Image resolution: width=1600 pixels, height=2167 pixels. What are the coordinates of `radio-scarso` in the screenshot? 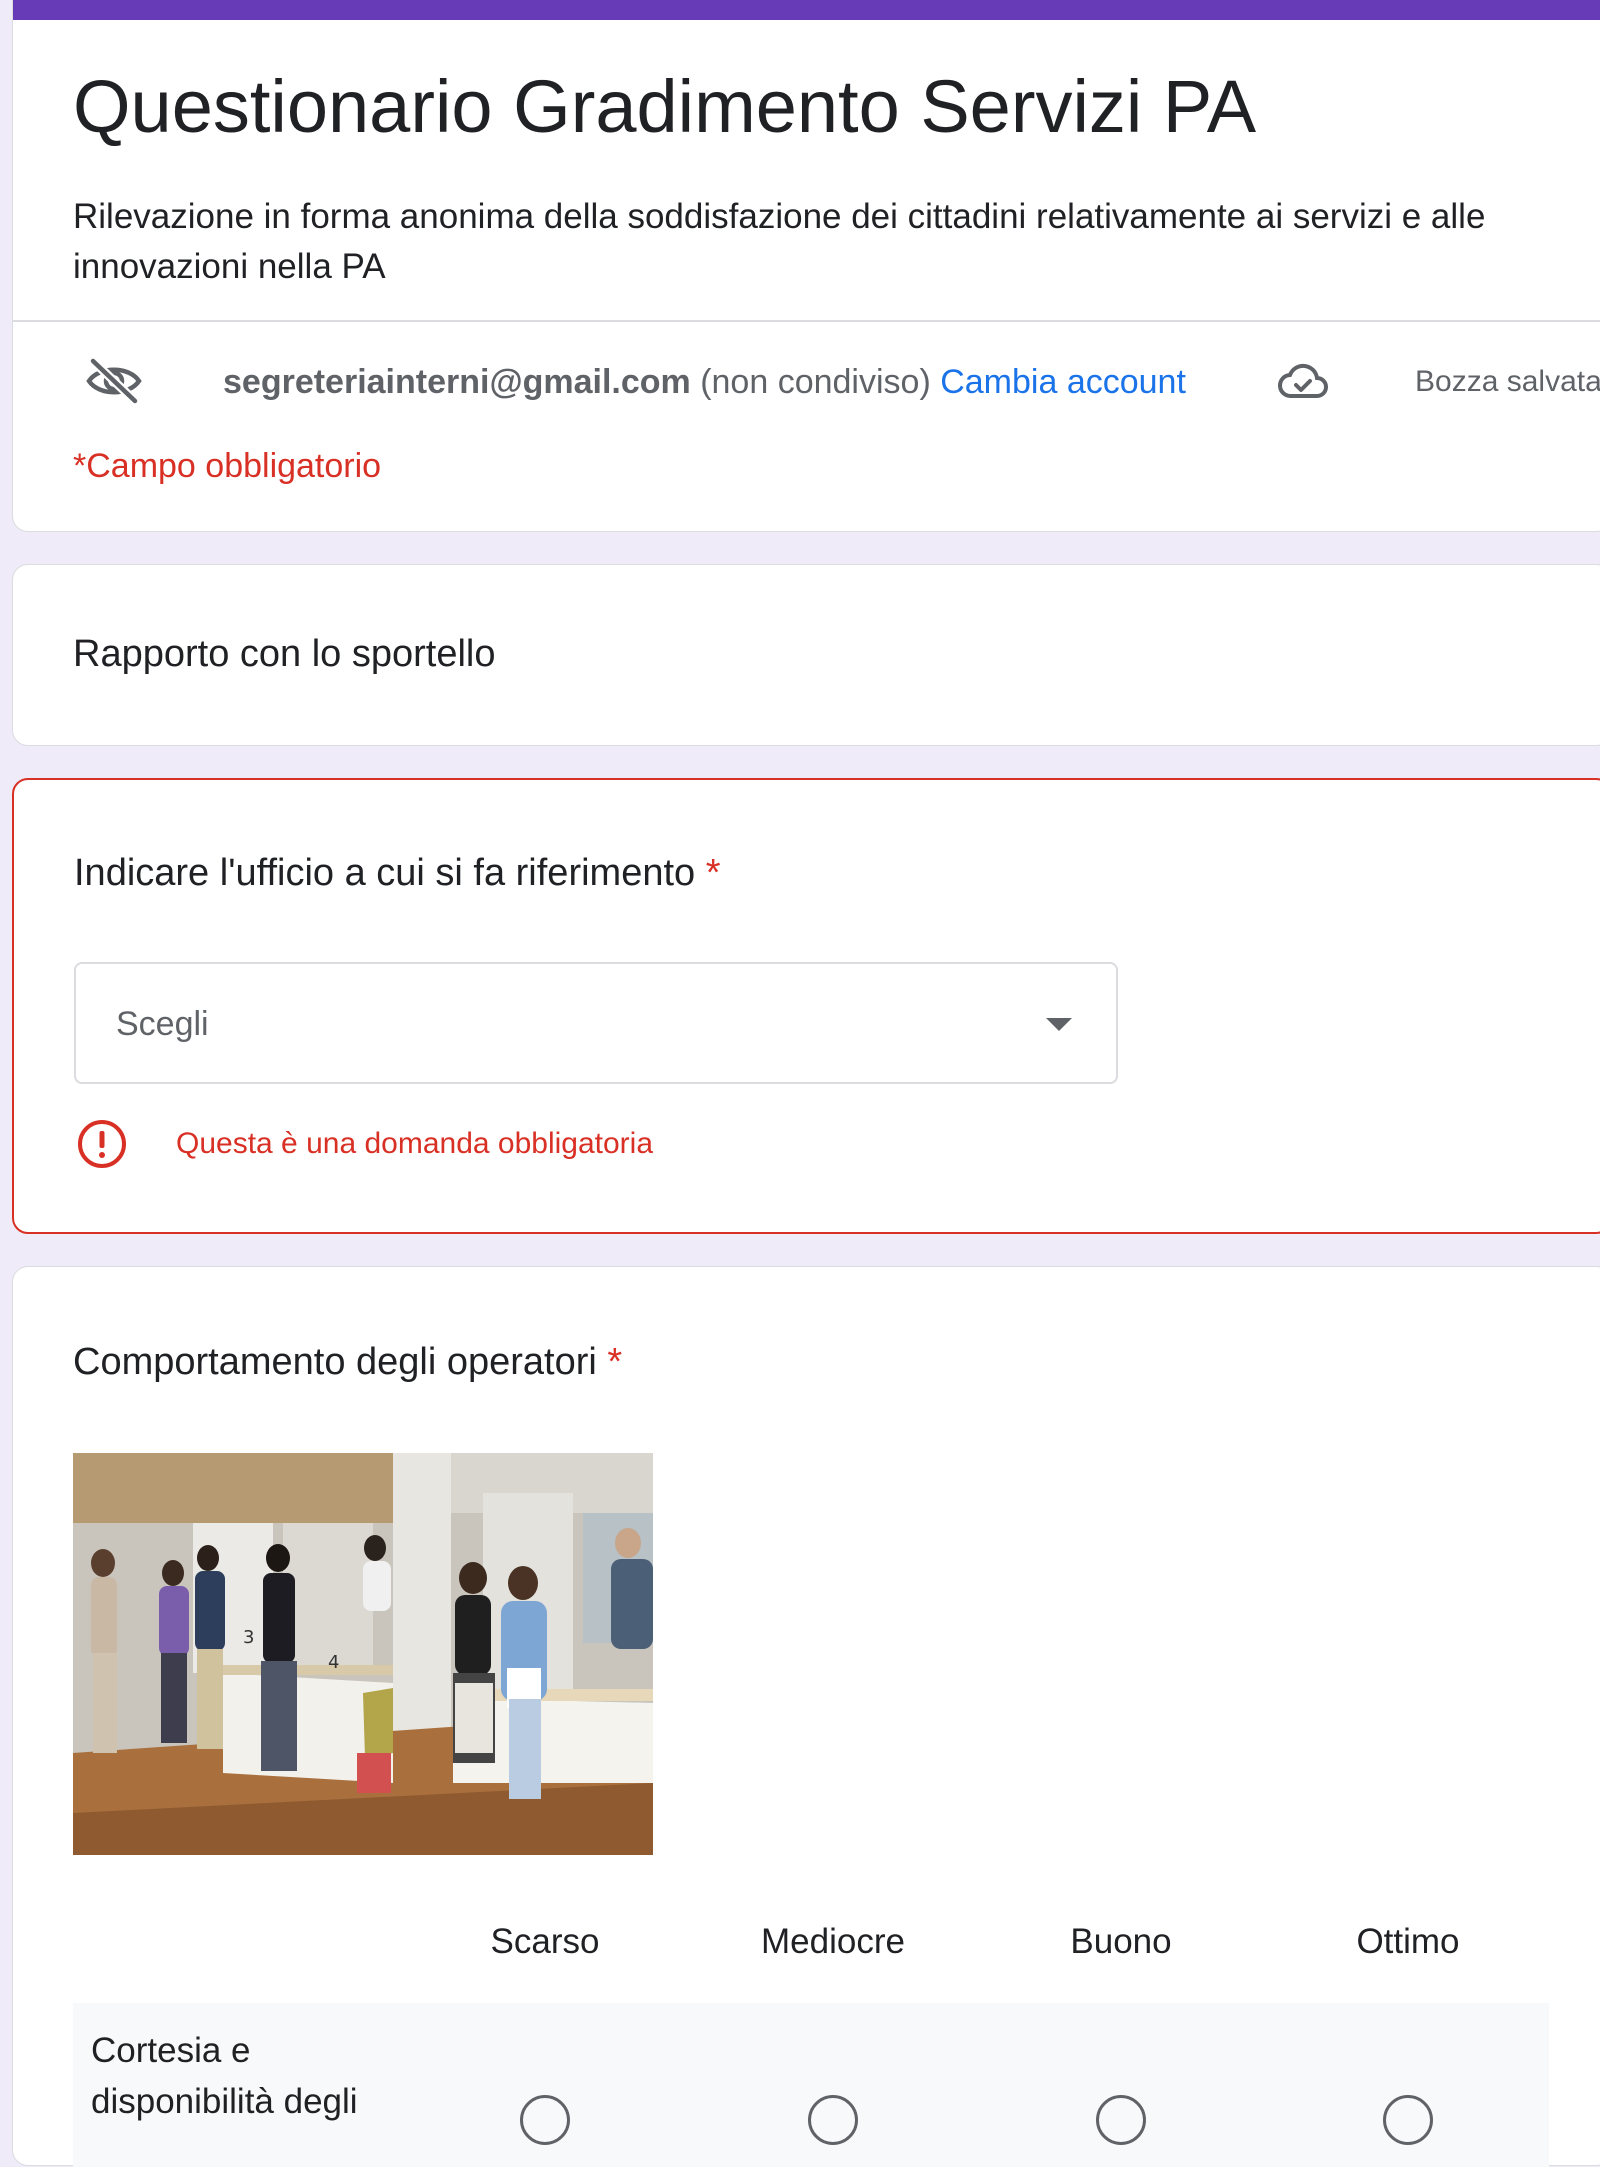 It's located at (545, 2120).